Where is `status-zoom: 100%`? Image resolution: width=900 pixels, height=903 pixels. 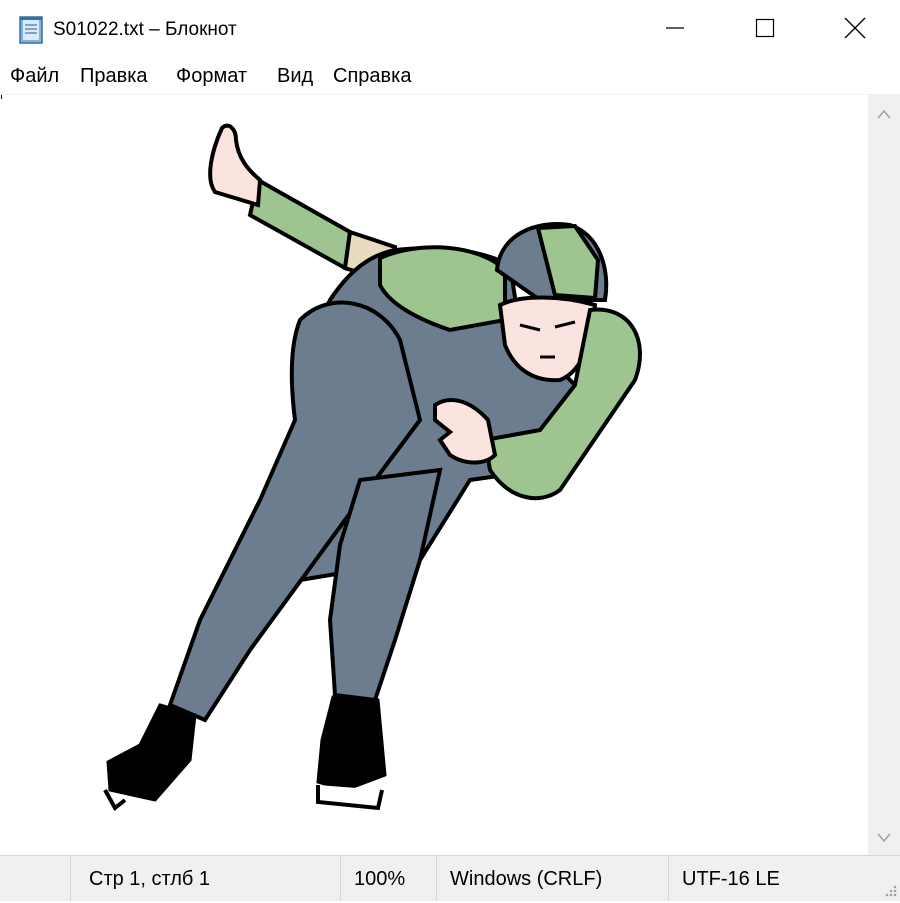 status-zoom: 100% is located at coordinates (380, 879).